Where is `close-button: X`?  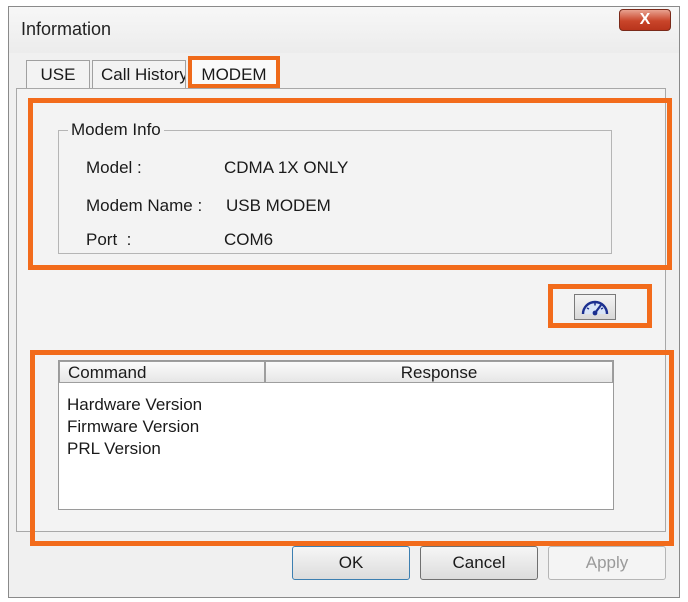 close-button: X is located at coordinates (645, 20).